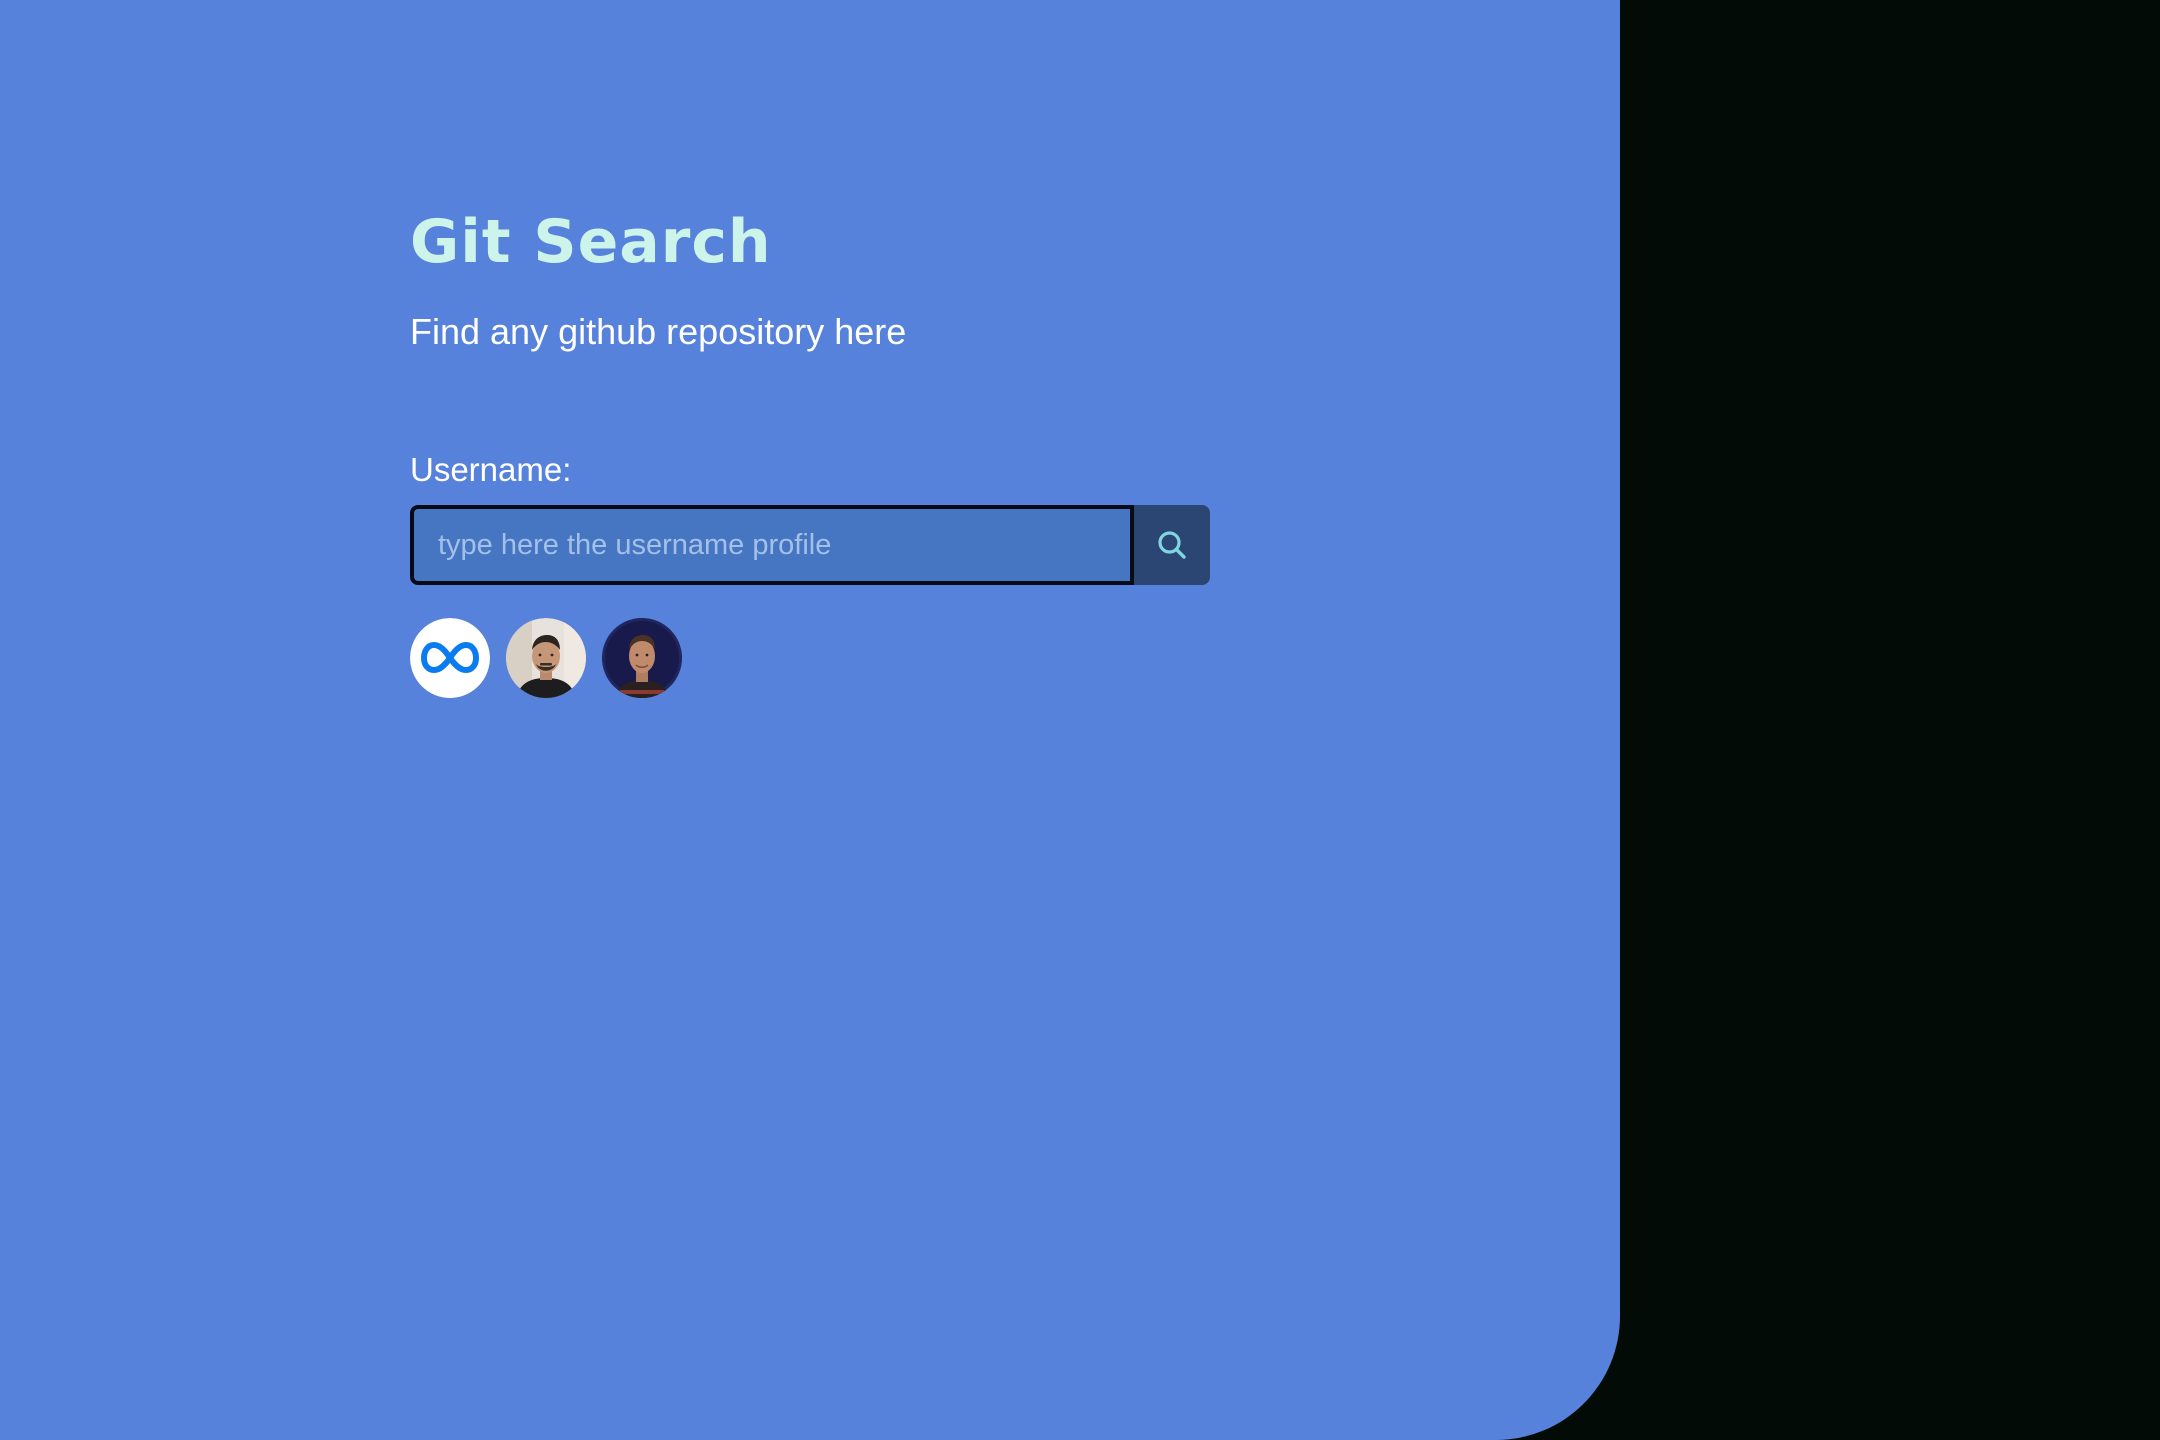  I want to click on search-button, so click(1172, 545).